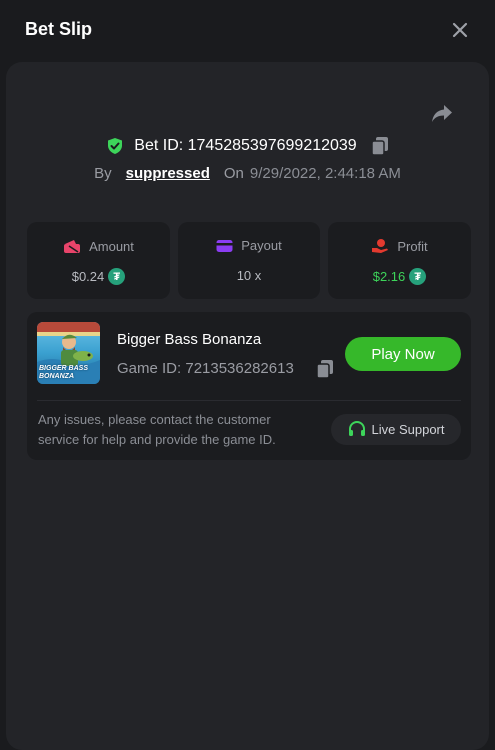 The image size is (495, 750). I want to click on by-label: By, so click(103, 173).